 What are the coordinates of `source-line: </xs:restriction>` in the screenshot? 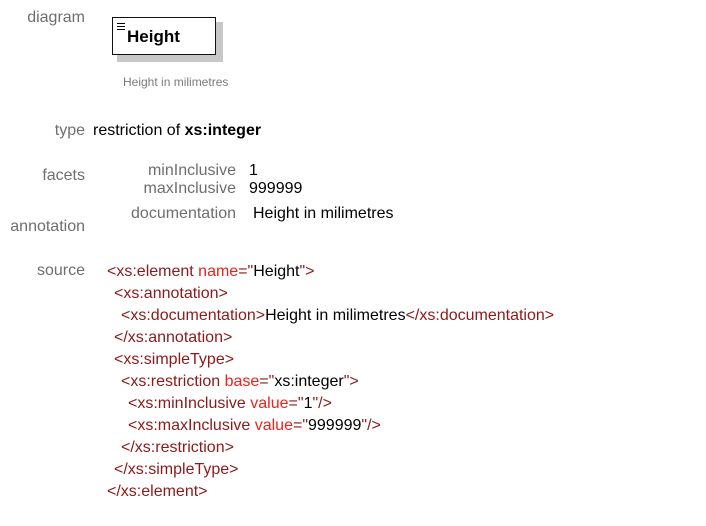 It's located at (177, 448).